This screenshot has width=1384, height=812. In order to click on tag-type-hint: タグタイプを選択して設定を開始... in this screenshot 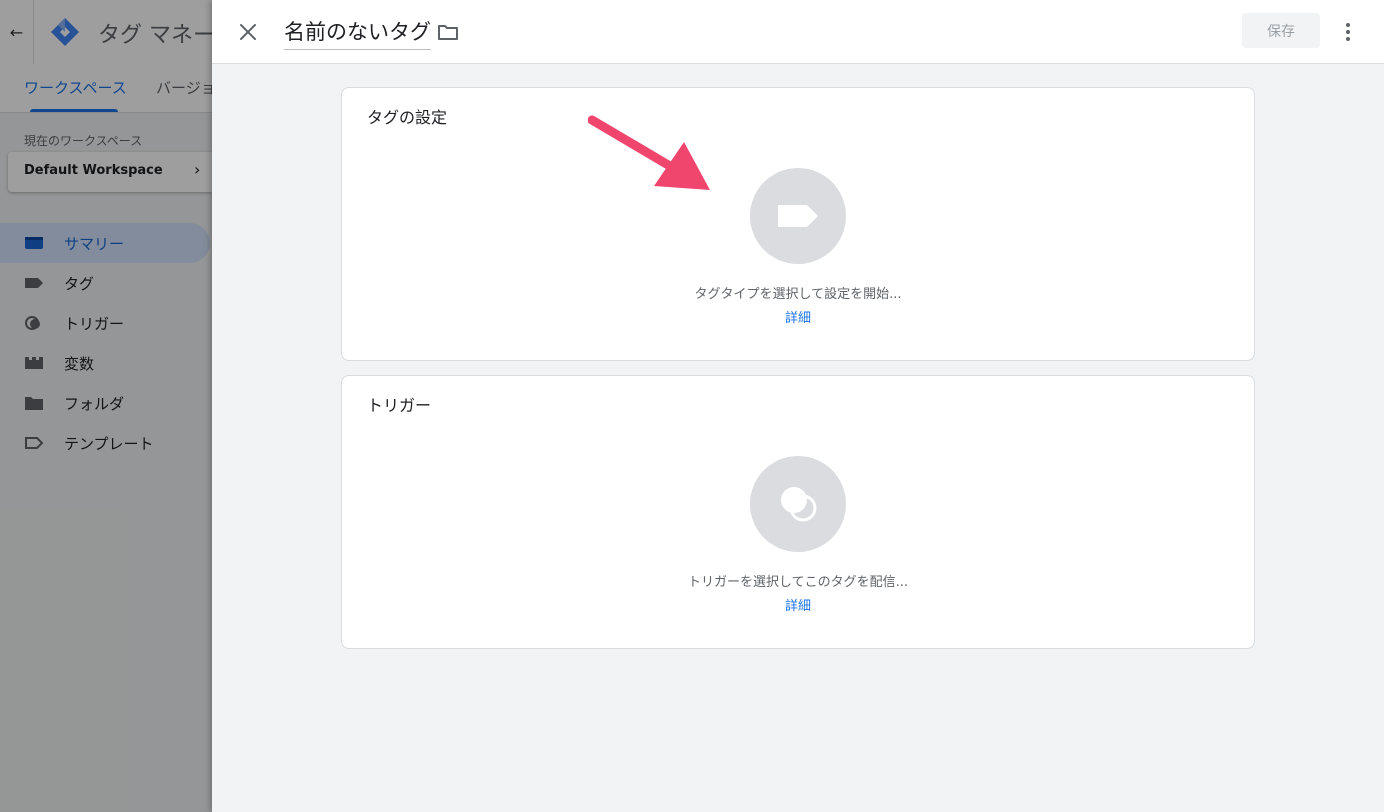, I will do `click(798, 294)`.